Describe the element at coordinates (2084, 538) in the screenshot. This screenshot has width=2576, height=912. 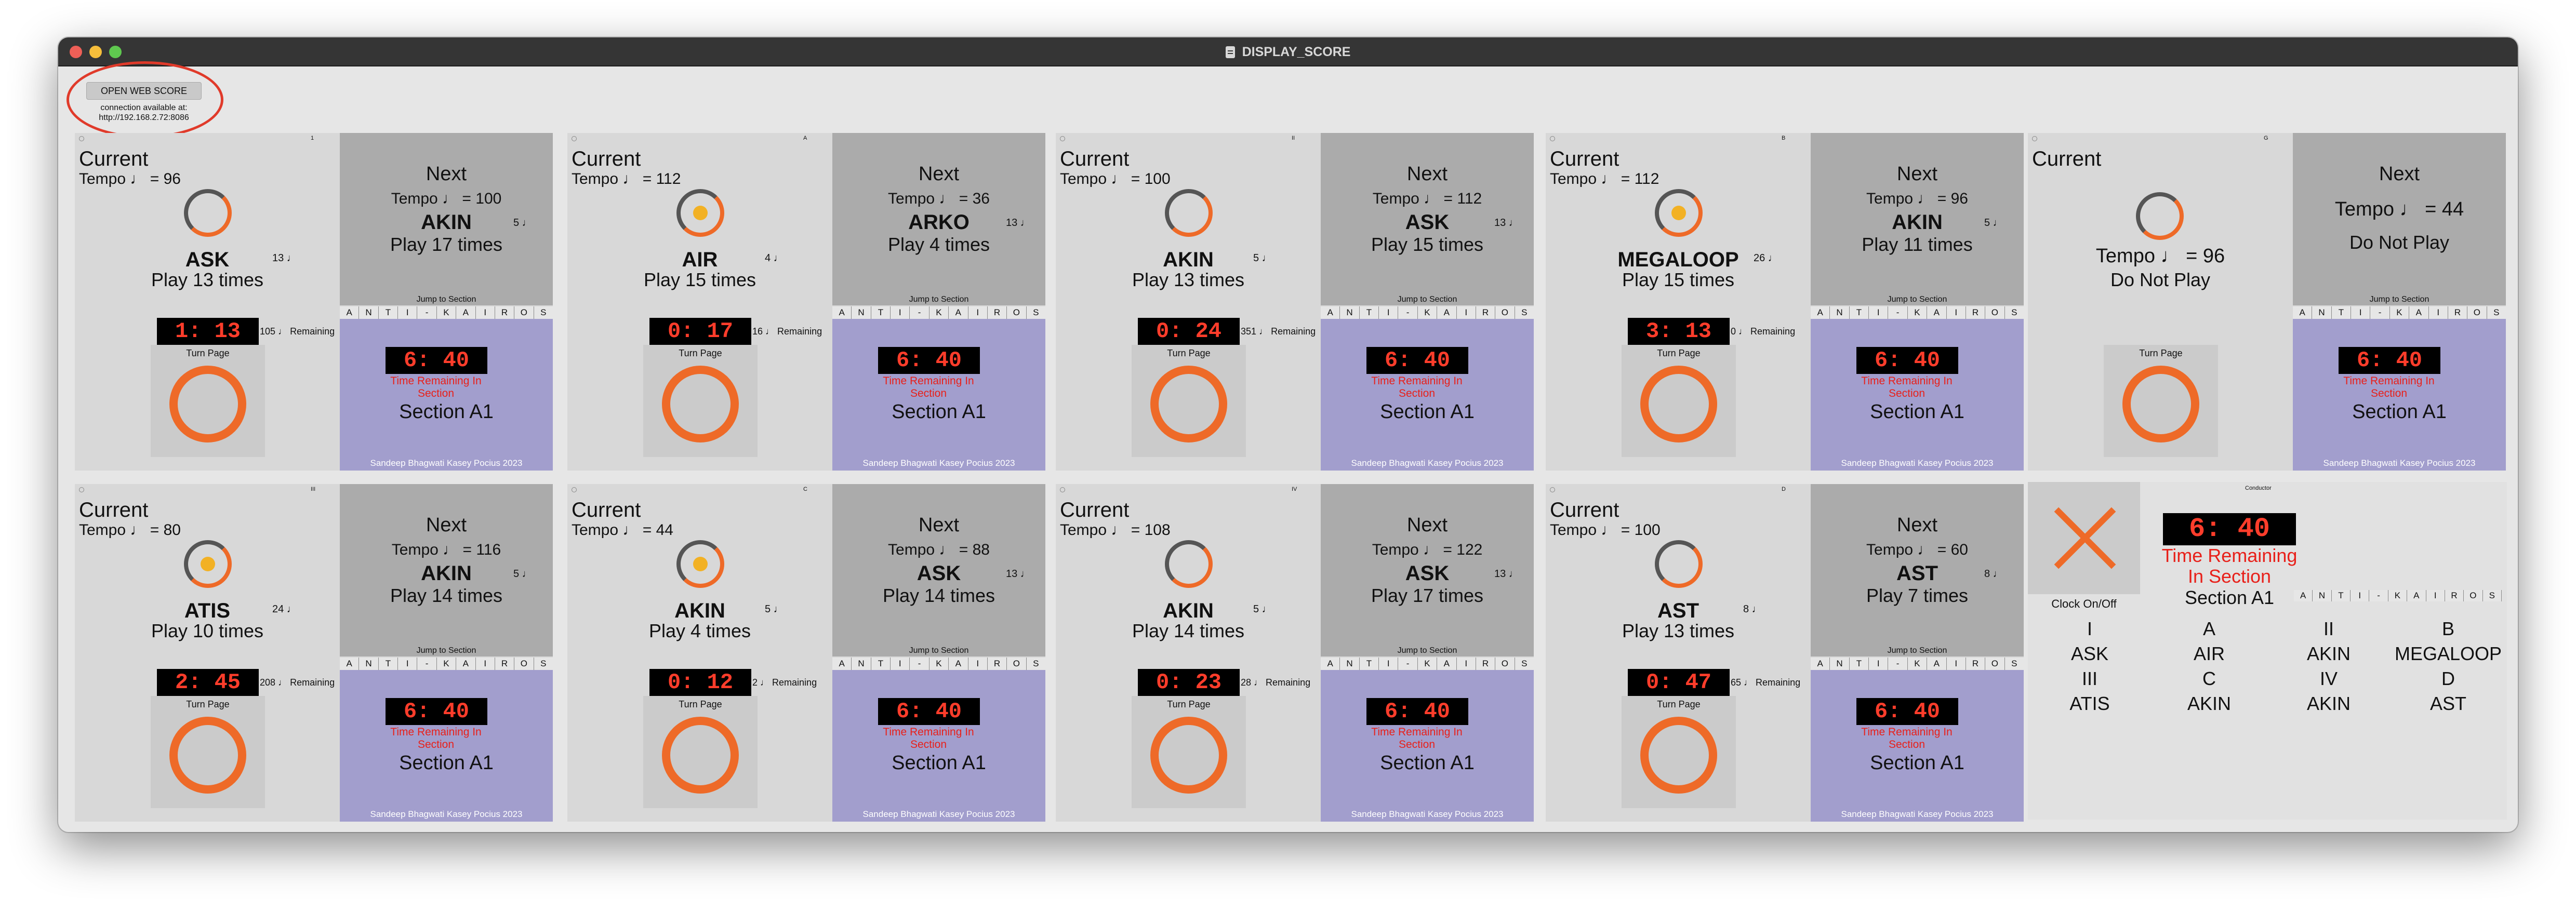
I see `clock-toggle-button` at that location.